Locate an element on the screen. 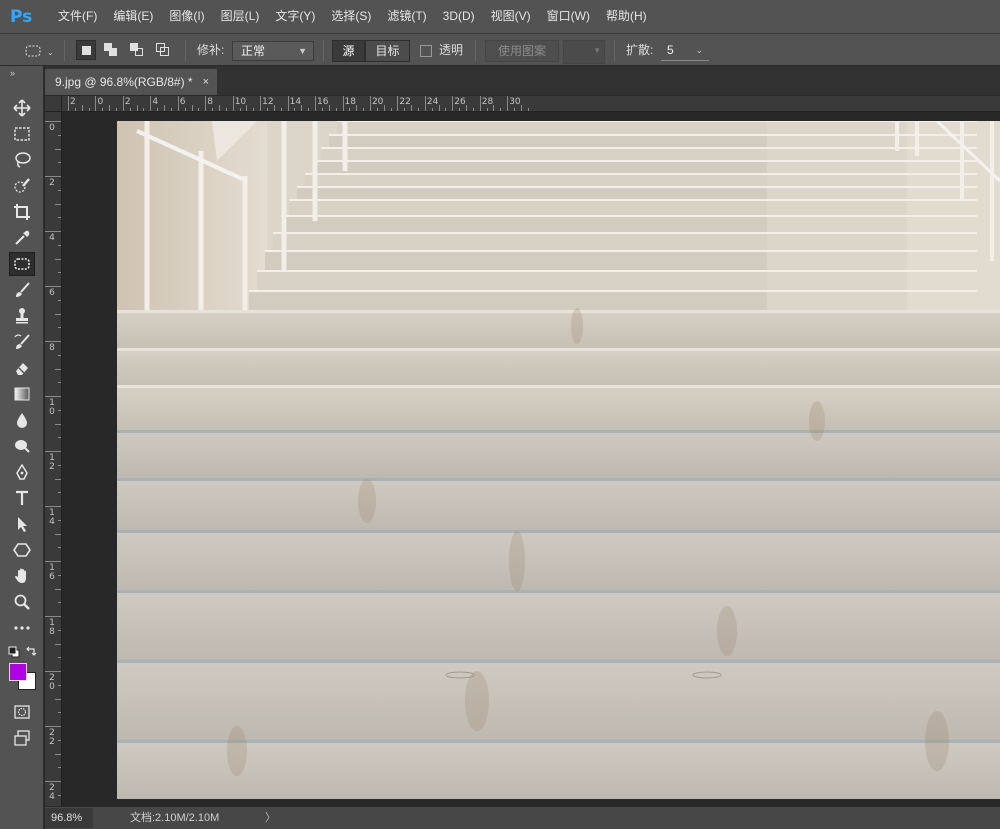  shape-tool-icon is located at coordinates (22, 550).